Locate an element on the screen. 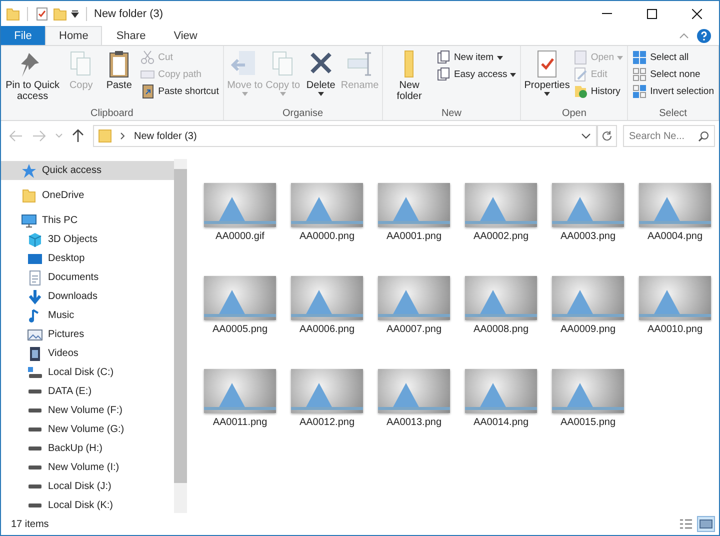 The width and height of the screenshot is (720, 536). cube-icon is located at coordinates (35, 240).